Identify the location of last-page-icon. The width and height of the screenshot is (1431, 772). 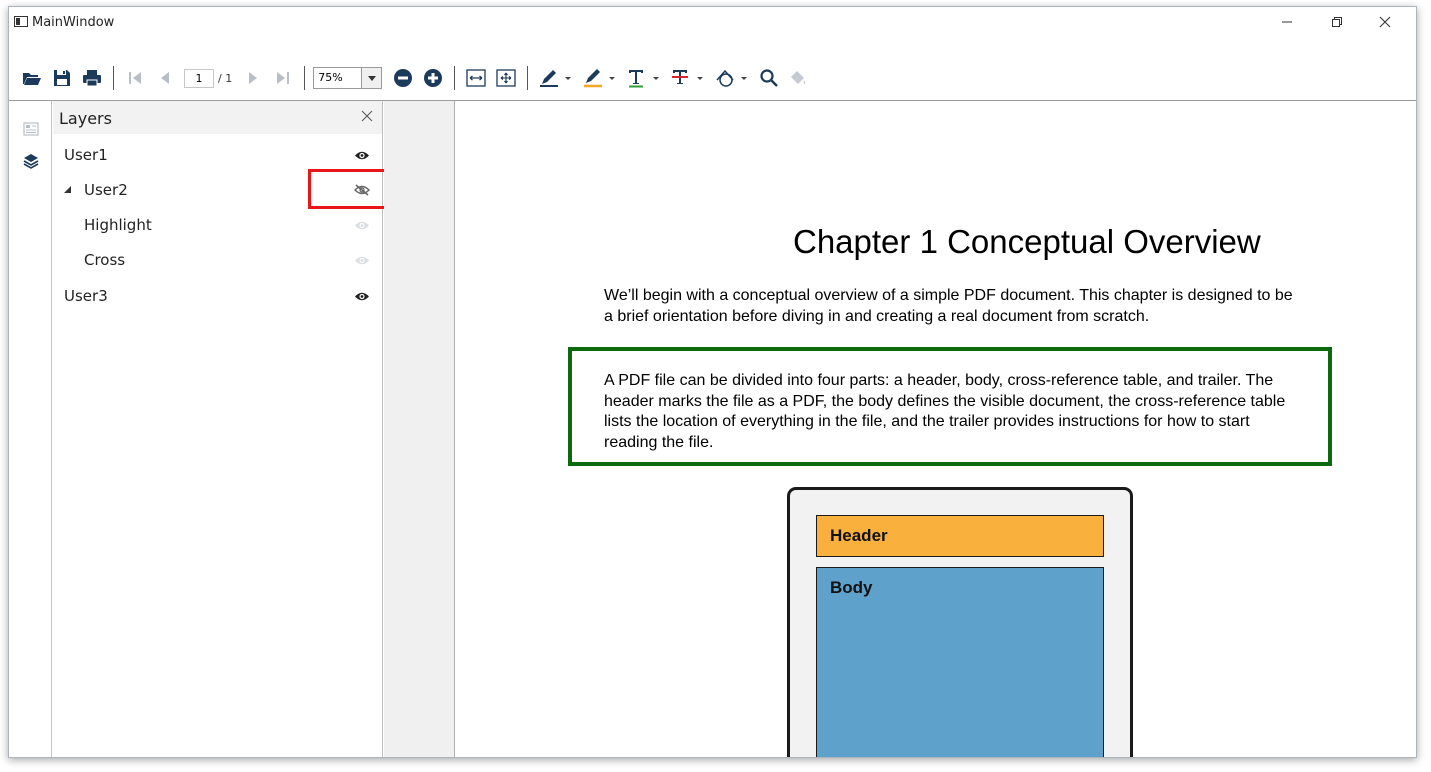
(283, 78).